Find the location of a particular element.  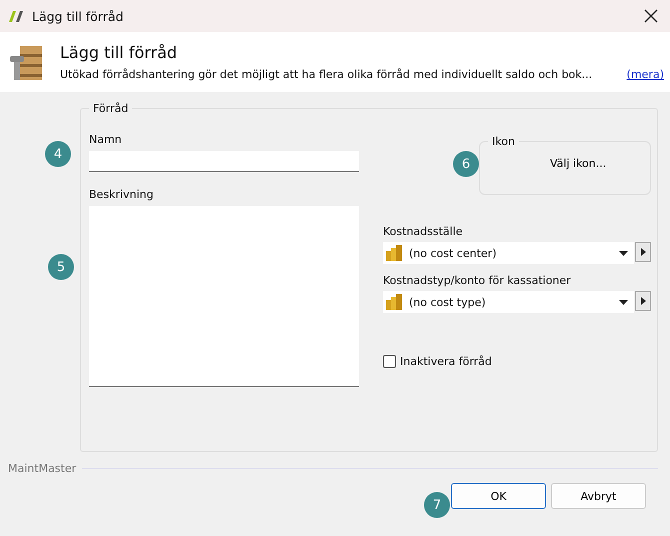

dropdown: (no cost center) is located at coordinates (508, 253).